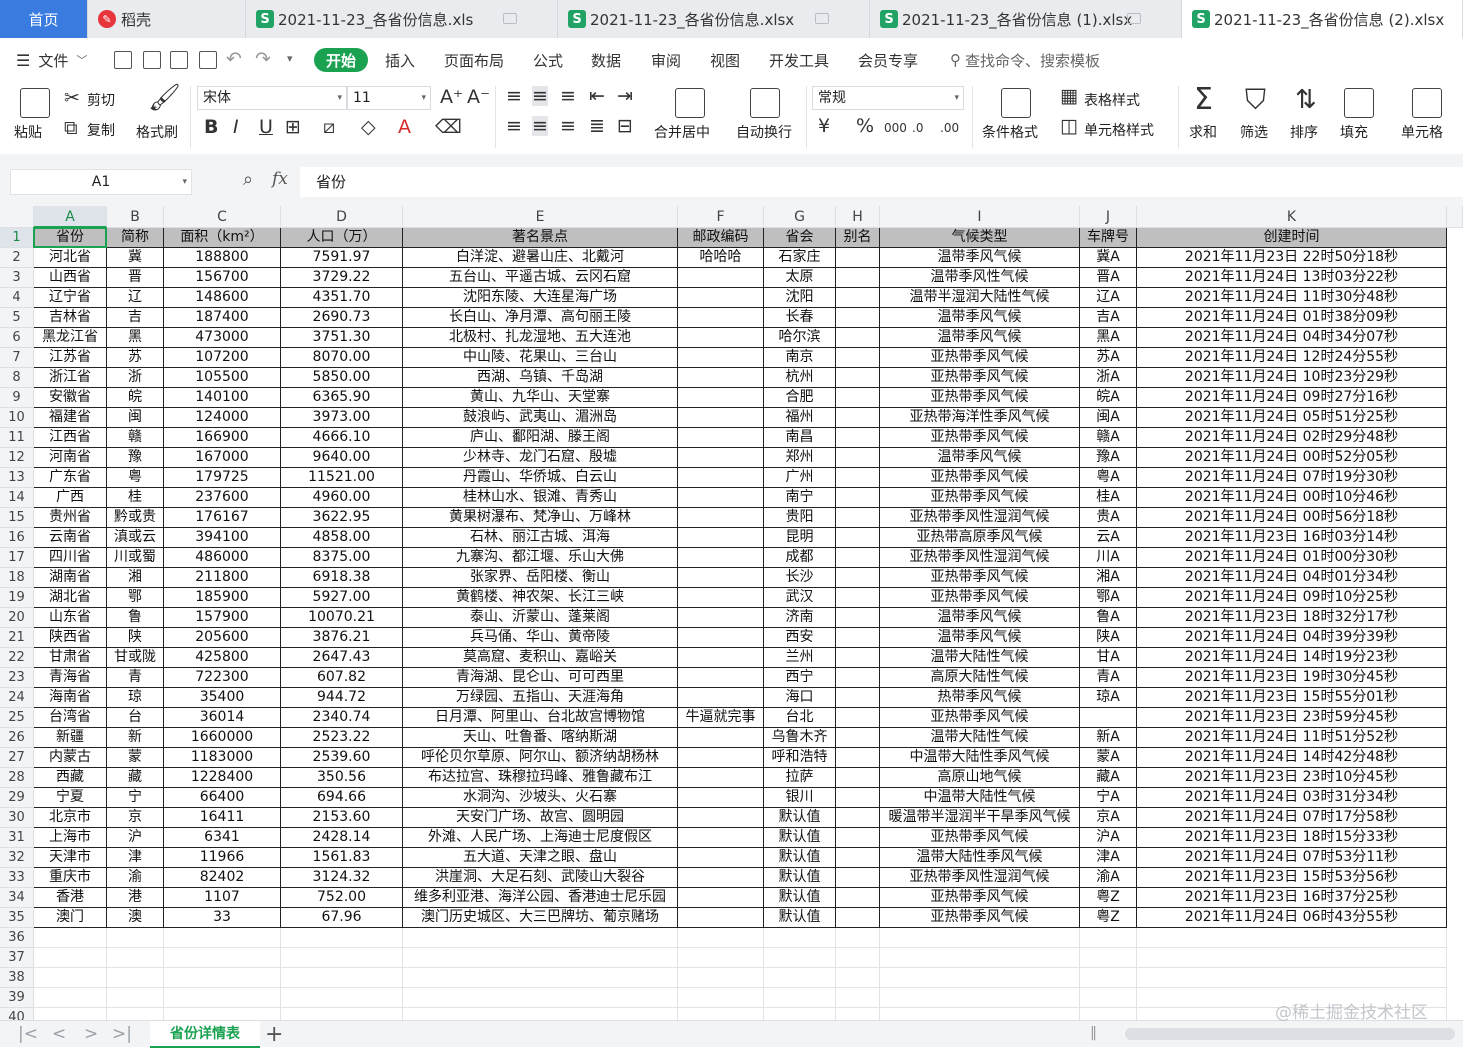 The height and width of the screenshot is (1048, 1463). I want to click on table-cell: 425800, so click(222, 658).